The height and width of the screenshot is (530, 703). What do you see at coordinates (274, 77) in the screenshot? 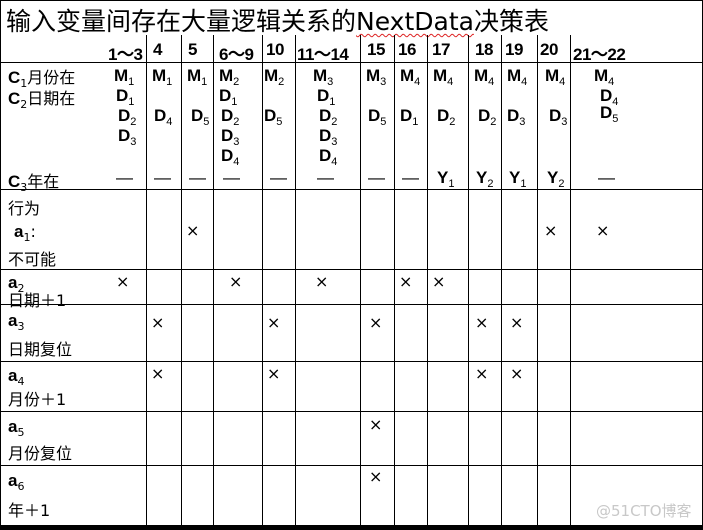
I see `month-condition: M2` at bounding box center [274, 77].